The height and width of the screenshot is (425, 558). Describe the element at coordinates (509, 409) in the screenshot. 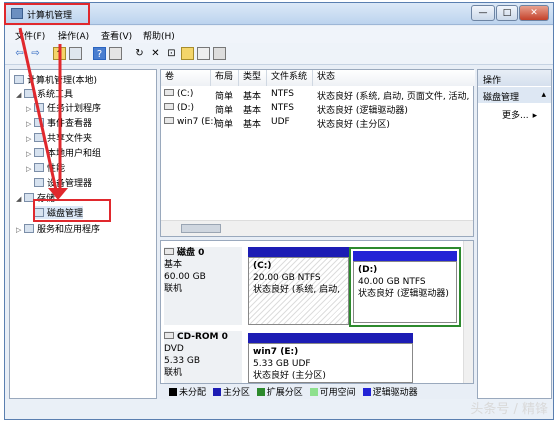

I see `watermark-text: 头条号 / 精锋` at that location.